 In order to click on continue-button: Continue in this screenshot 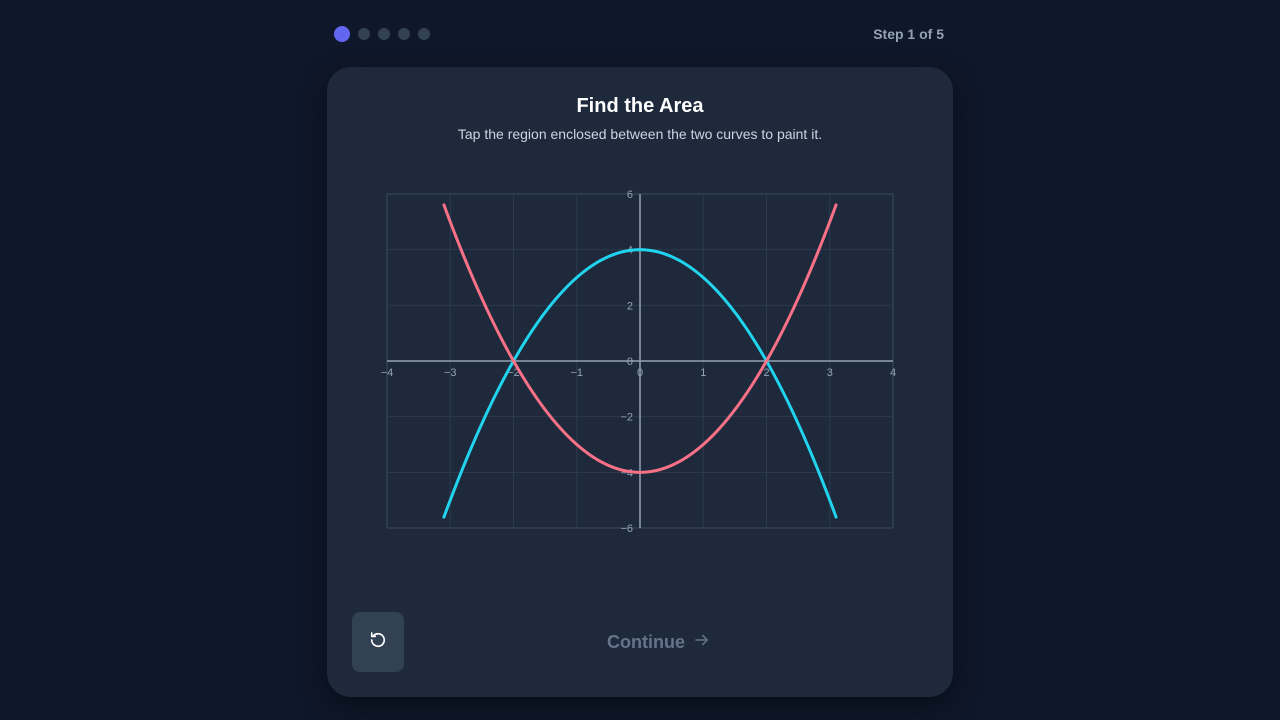, I will do `click(659, 642)`.